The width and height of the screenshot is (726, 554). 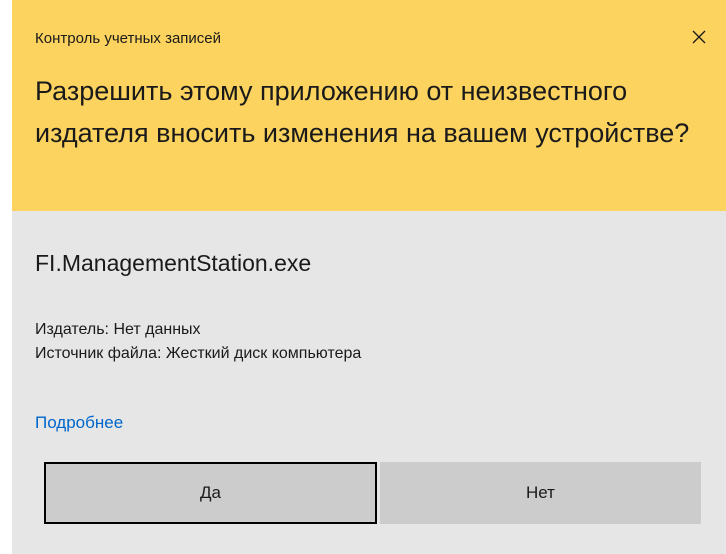 I want to click on publisher-label: Издатель: Нет данных, so click(x=118, y=329).